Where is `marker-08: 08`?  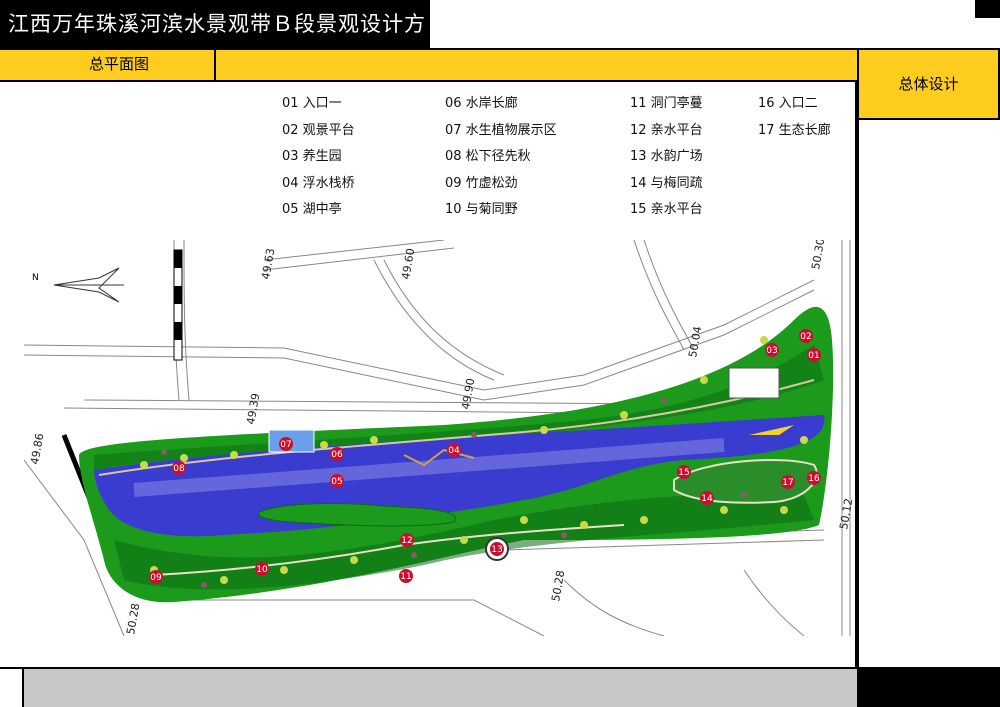 marker-08: 08 is located at coordinates (179, 468).